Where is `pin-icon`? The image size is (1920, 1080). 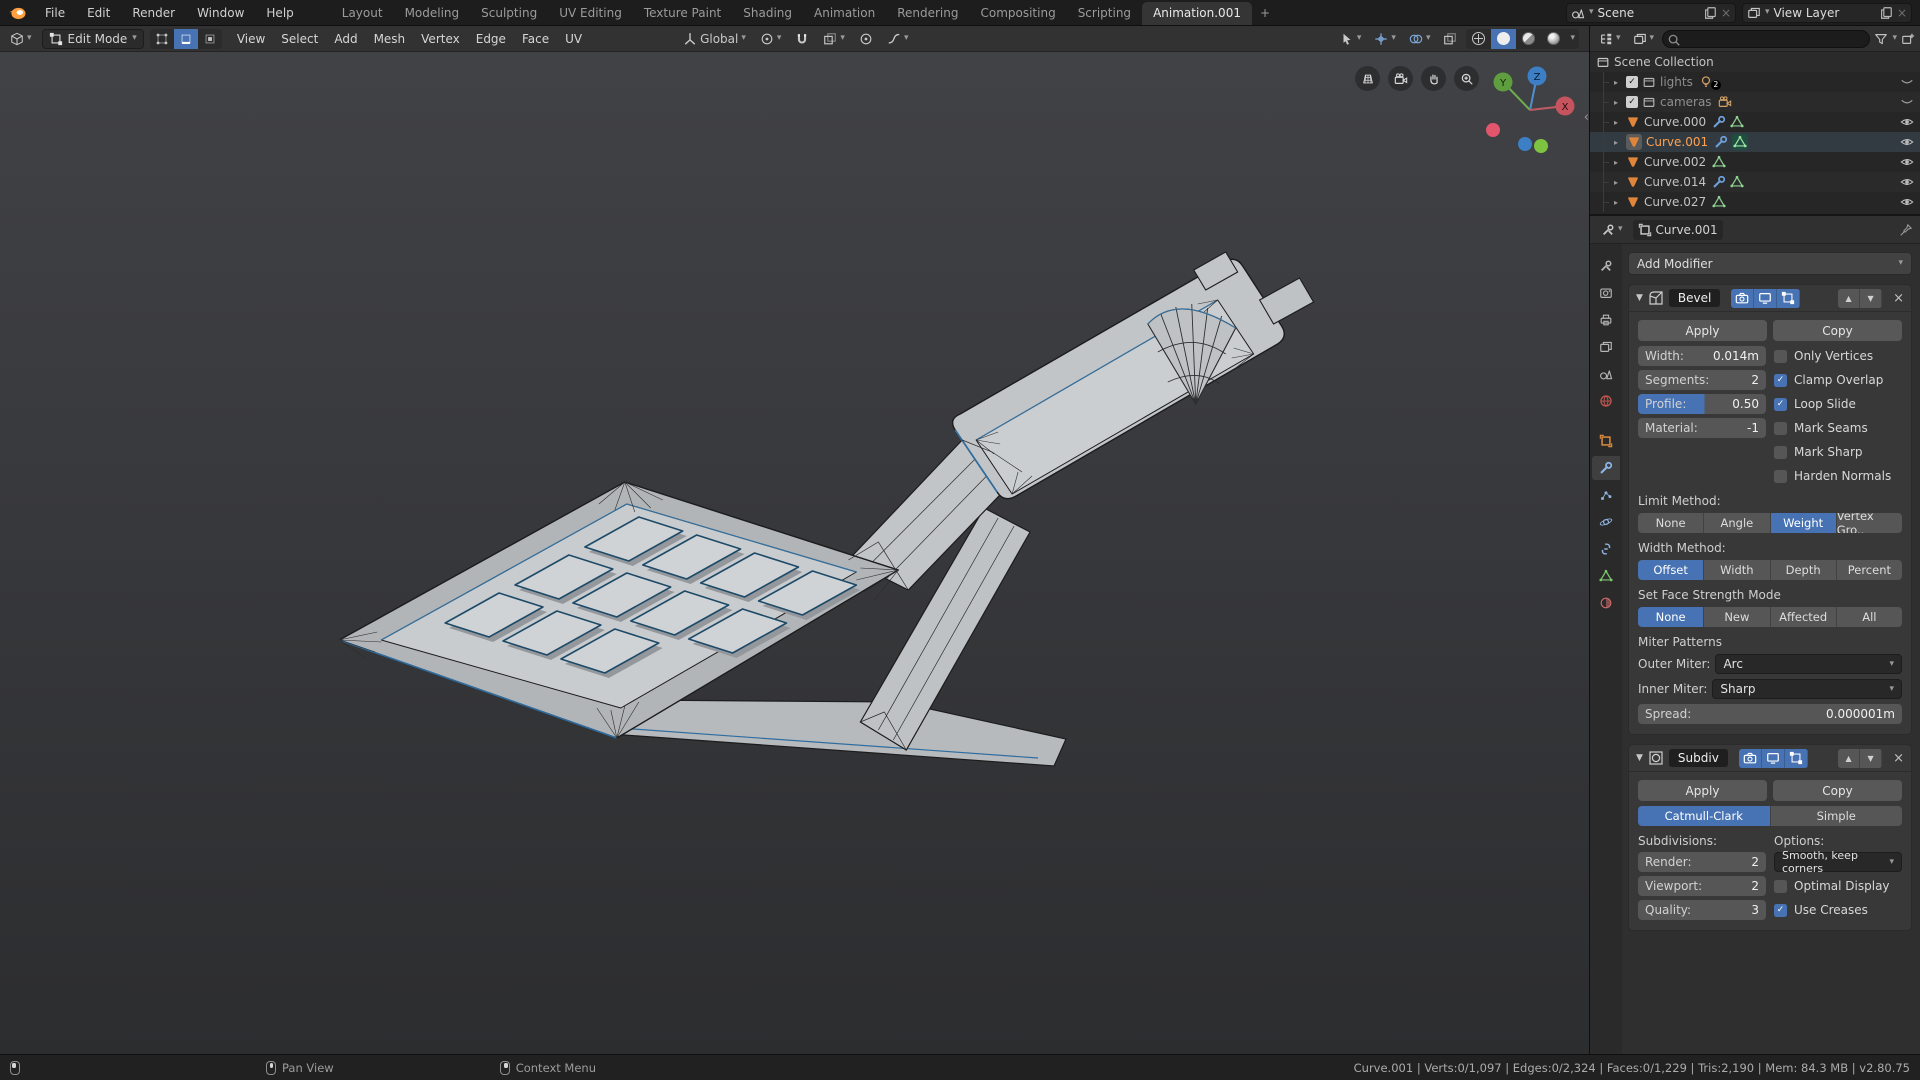 pin-icon is located at coordinates (1906, 230).